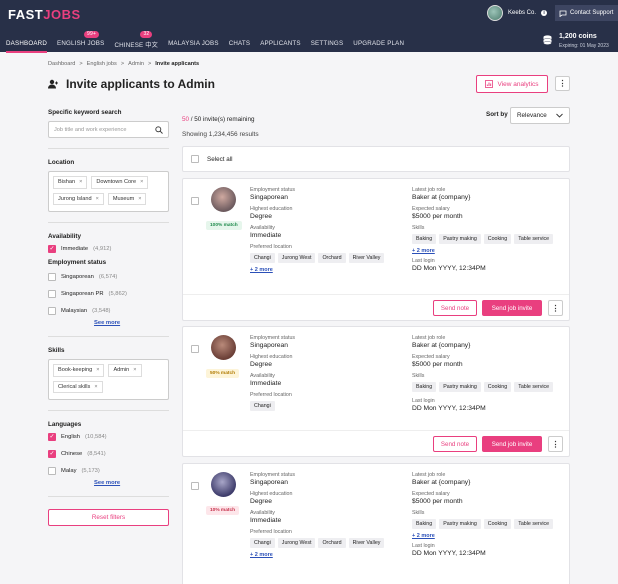 The height and width of the screenshot is (584, 618). I want to click on nav-label: ENGLISH JOBS, so click(81, 43).